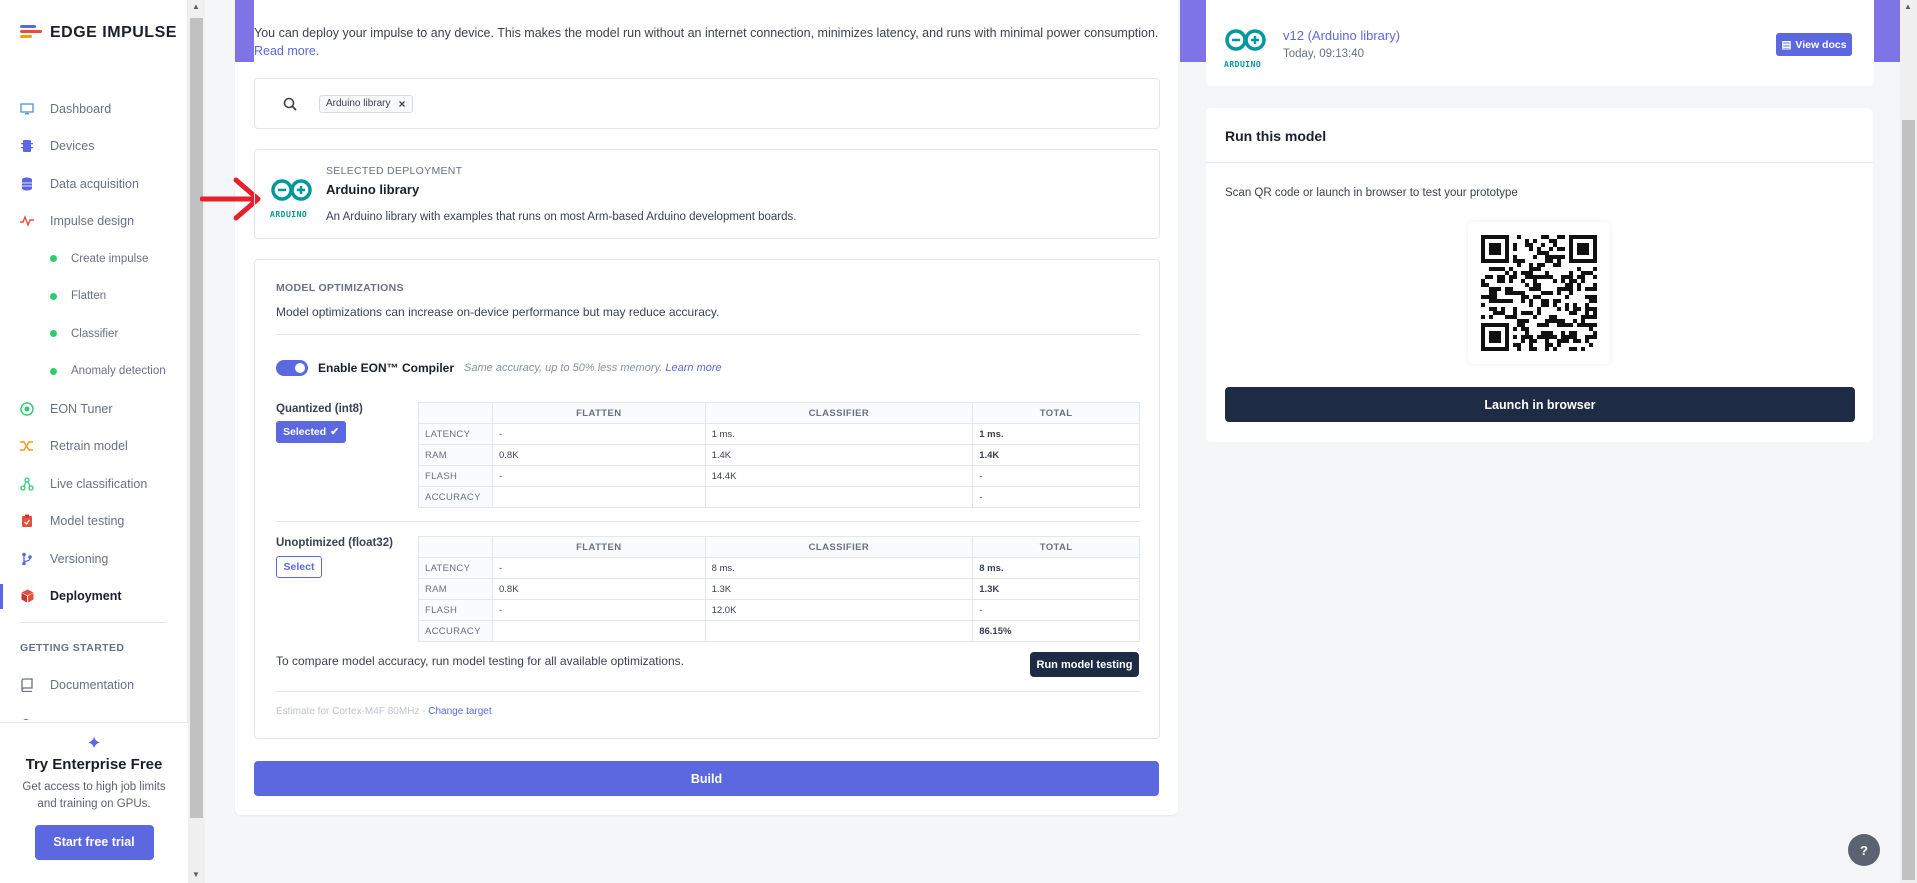 Image resolution: width=1917 pixels, height=883 pixels. Describe the element at coordinates (839, 610) in the screenshot. I see `table-cell: 12.0K` at that location.